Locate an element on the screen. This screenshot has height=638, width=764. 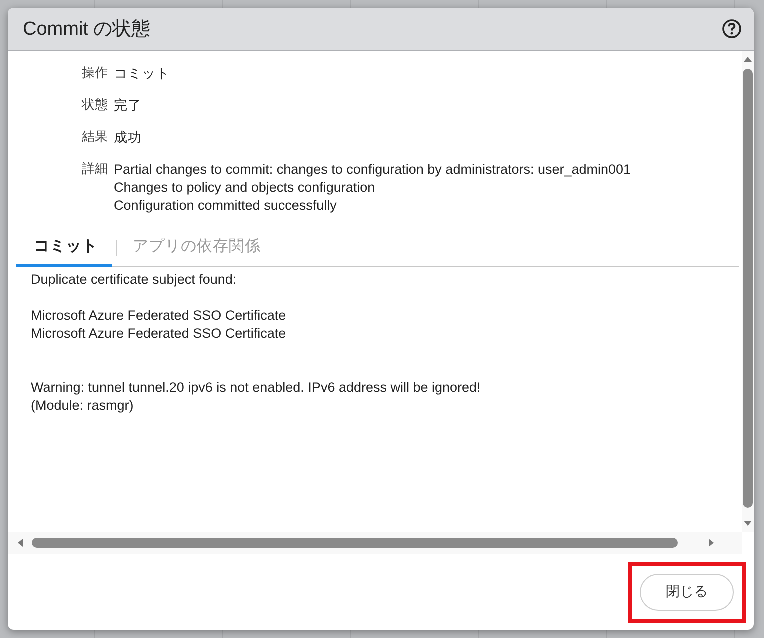
log-line: Warning: tunnel tunnel.20 ipv6 is not enabled. IPv6 address will be ignored! is located at coordinates (256, 388).